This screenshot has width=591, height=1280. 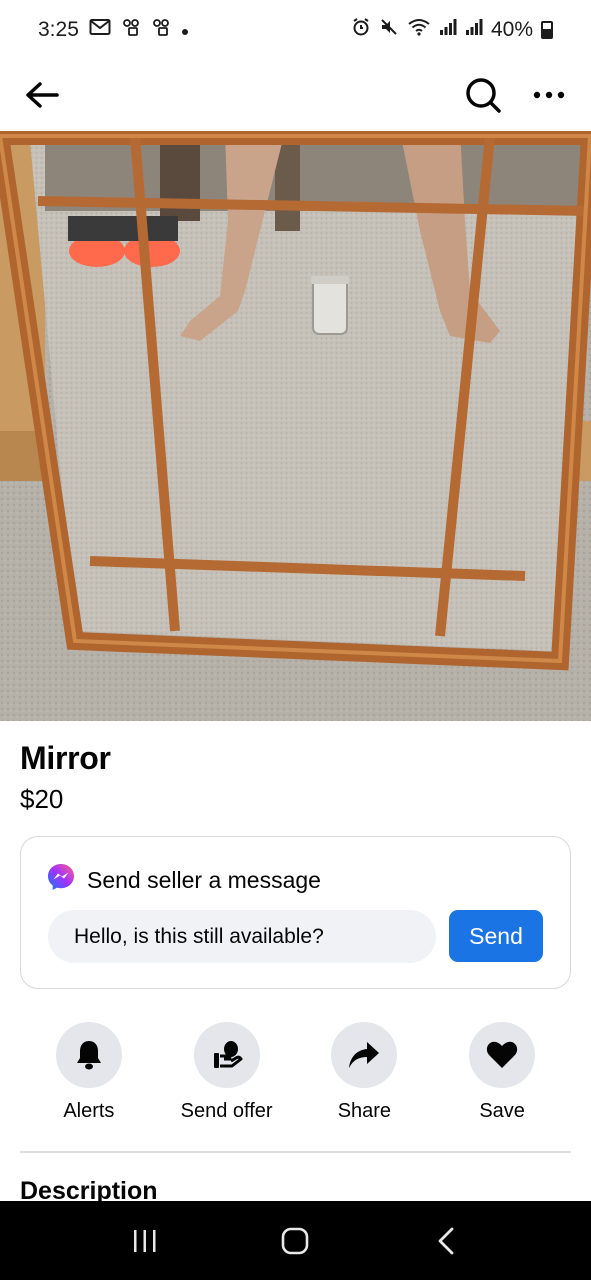 I want to click on back-button, so click(x=42, y=95).